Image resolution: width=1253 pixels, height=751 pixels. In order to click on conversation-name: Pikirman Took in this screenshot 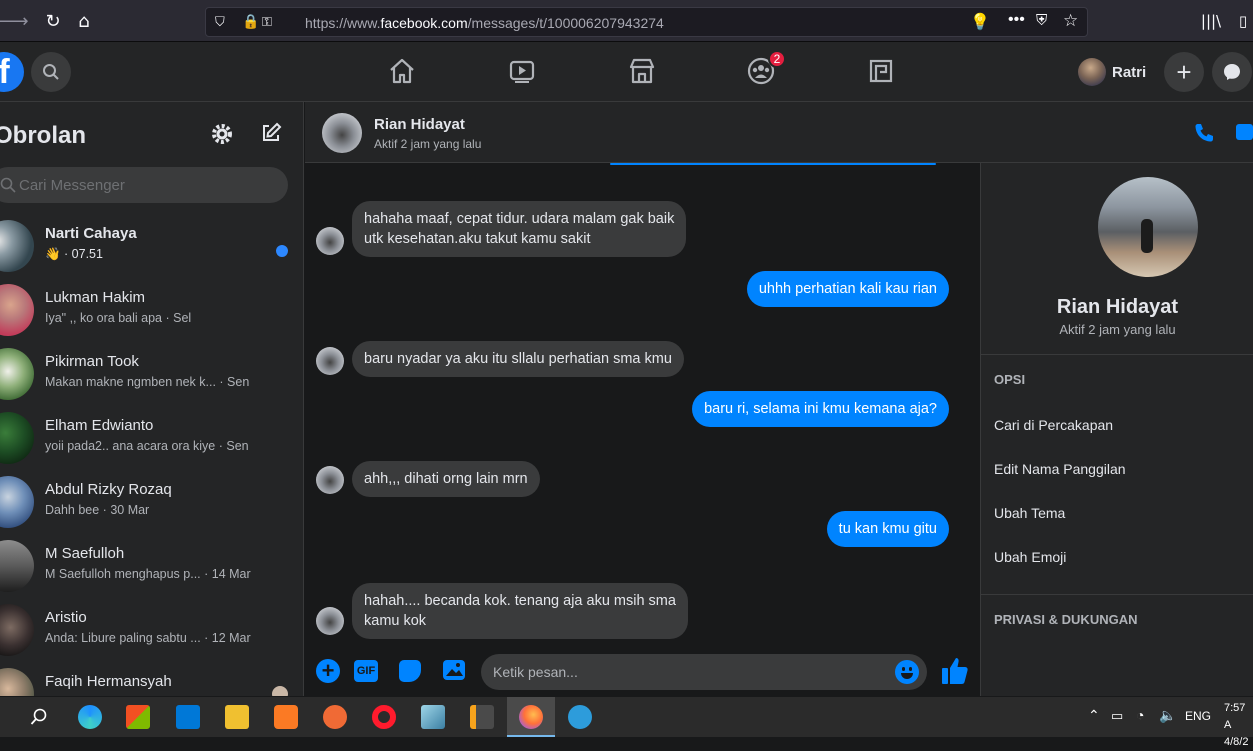, I will do `click(92, 361)`.